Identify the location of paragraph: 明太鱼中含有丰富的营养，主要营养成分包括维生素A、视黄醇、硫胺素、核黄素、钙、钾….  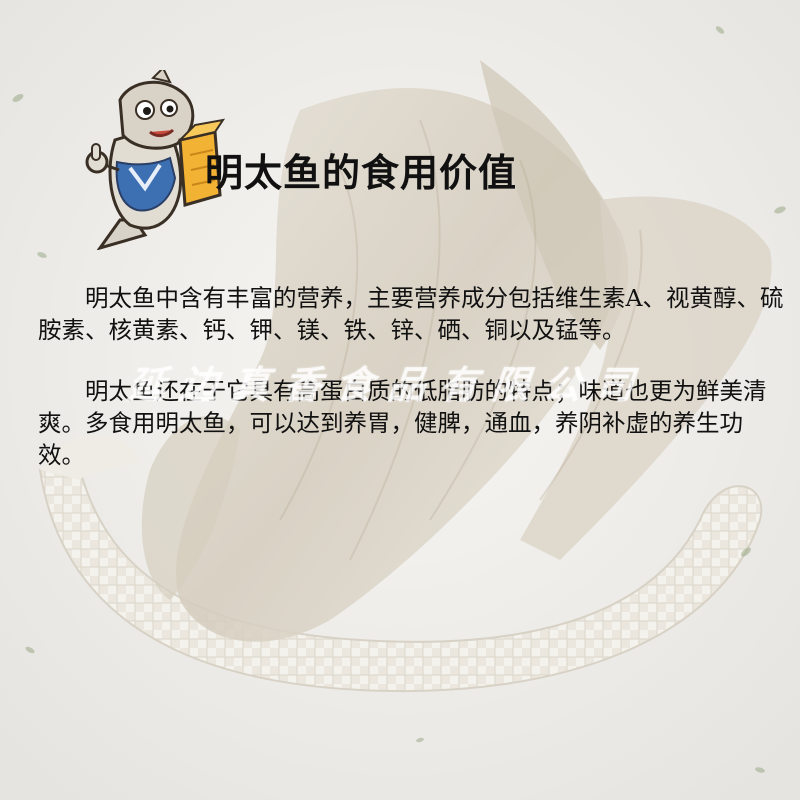
(411, 314).